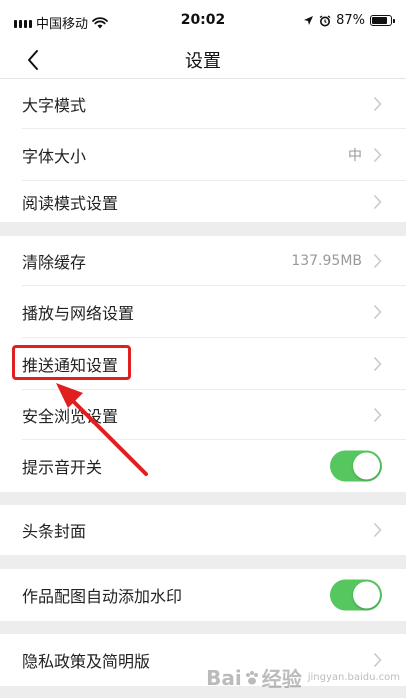 The height and width of the screenshot is (698, 406). What do you see at coordinates (78, 313) in the screenshot?
I see `settings-item-label: 播放与网络设置` at bounding box center [78, 313].